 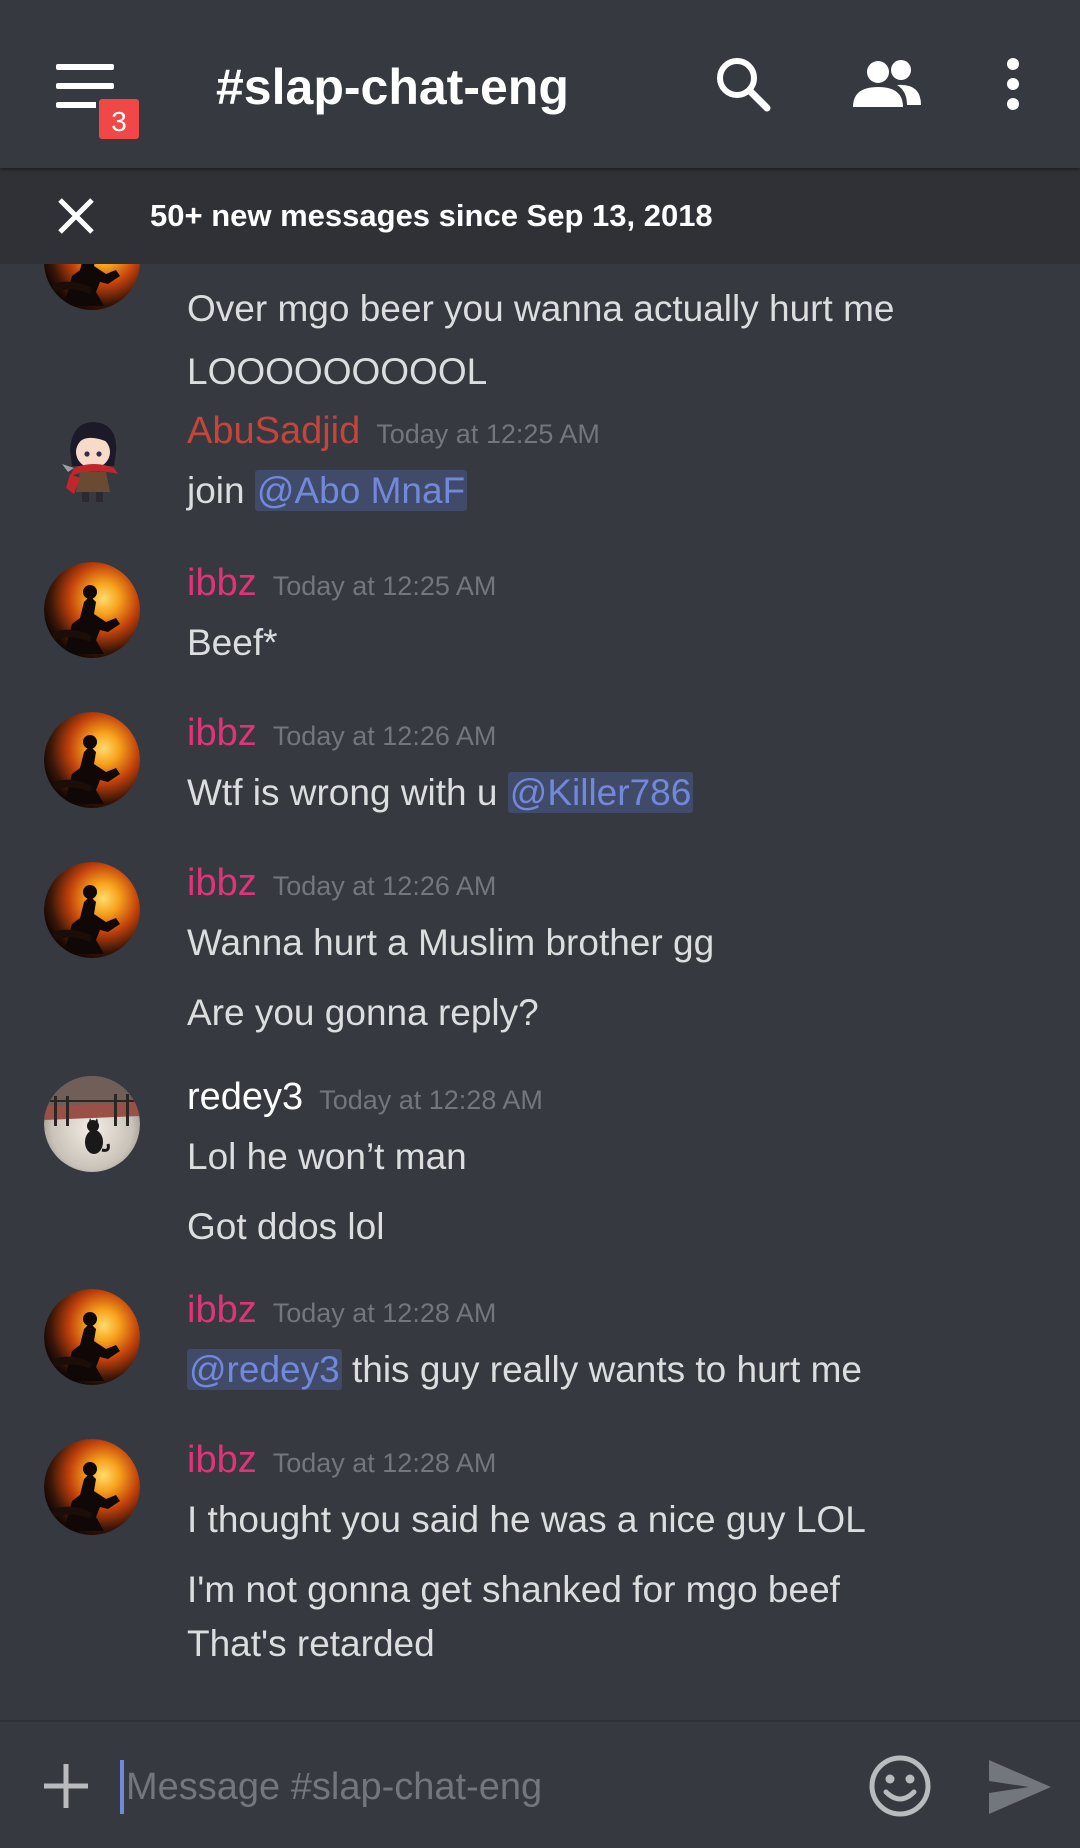 I want to click on message-text: Wtf is wrong with u @Killer786, so click(x=440, y=793).